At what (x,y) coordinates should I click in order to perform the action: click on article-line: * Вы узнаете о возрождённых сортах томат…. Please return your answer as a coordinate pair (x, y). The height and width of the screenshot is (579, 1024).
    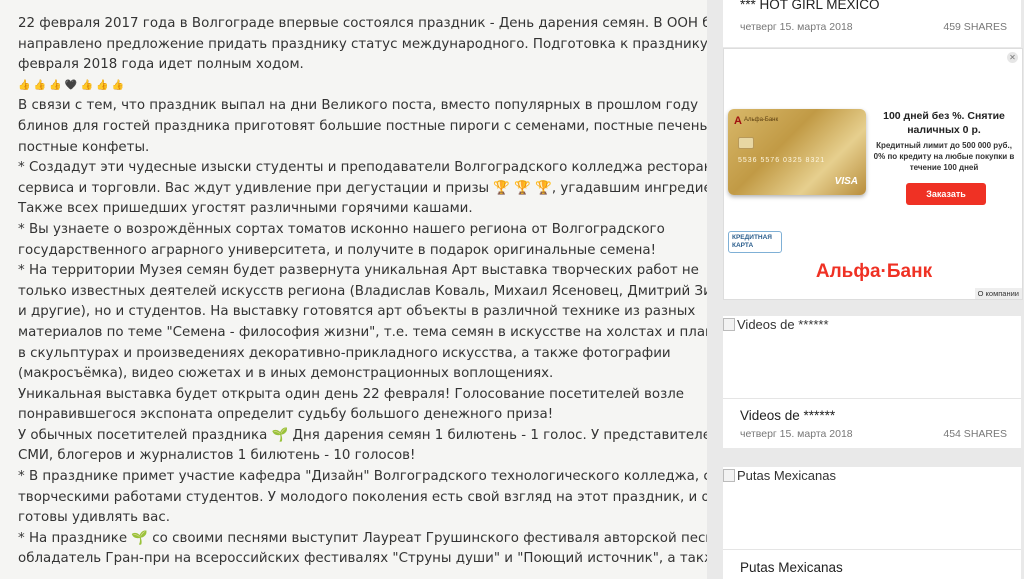
    Looking at the image, I should click on (341, 229).